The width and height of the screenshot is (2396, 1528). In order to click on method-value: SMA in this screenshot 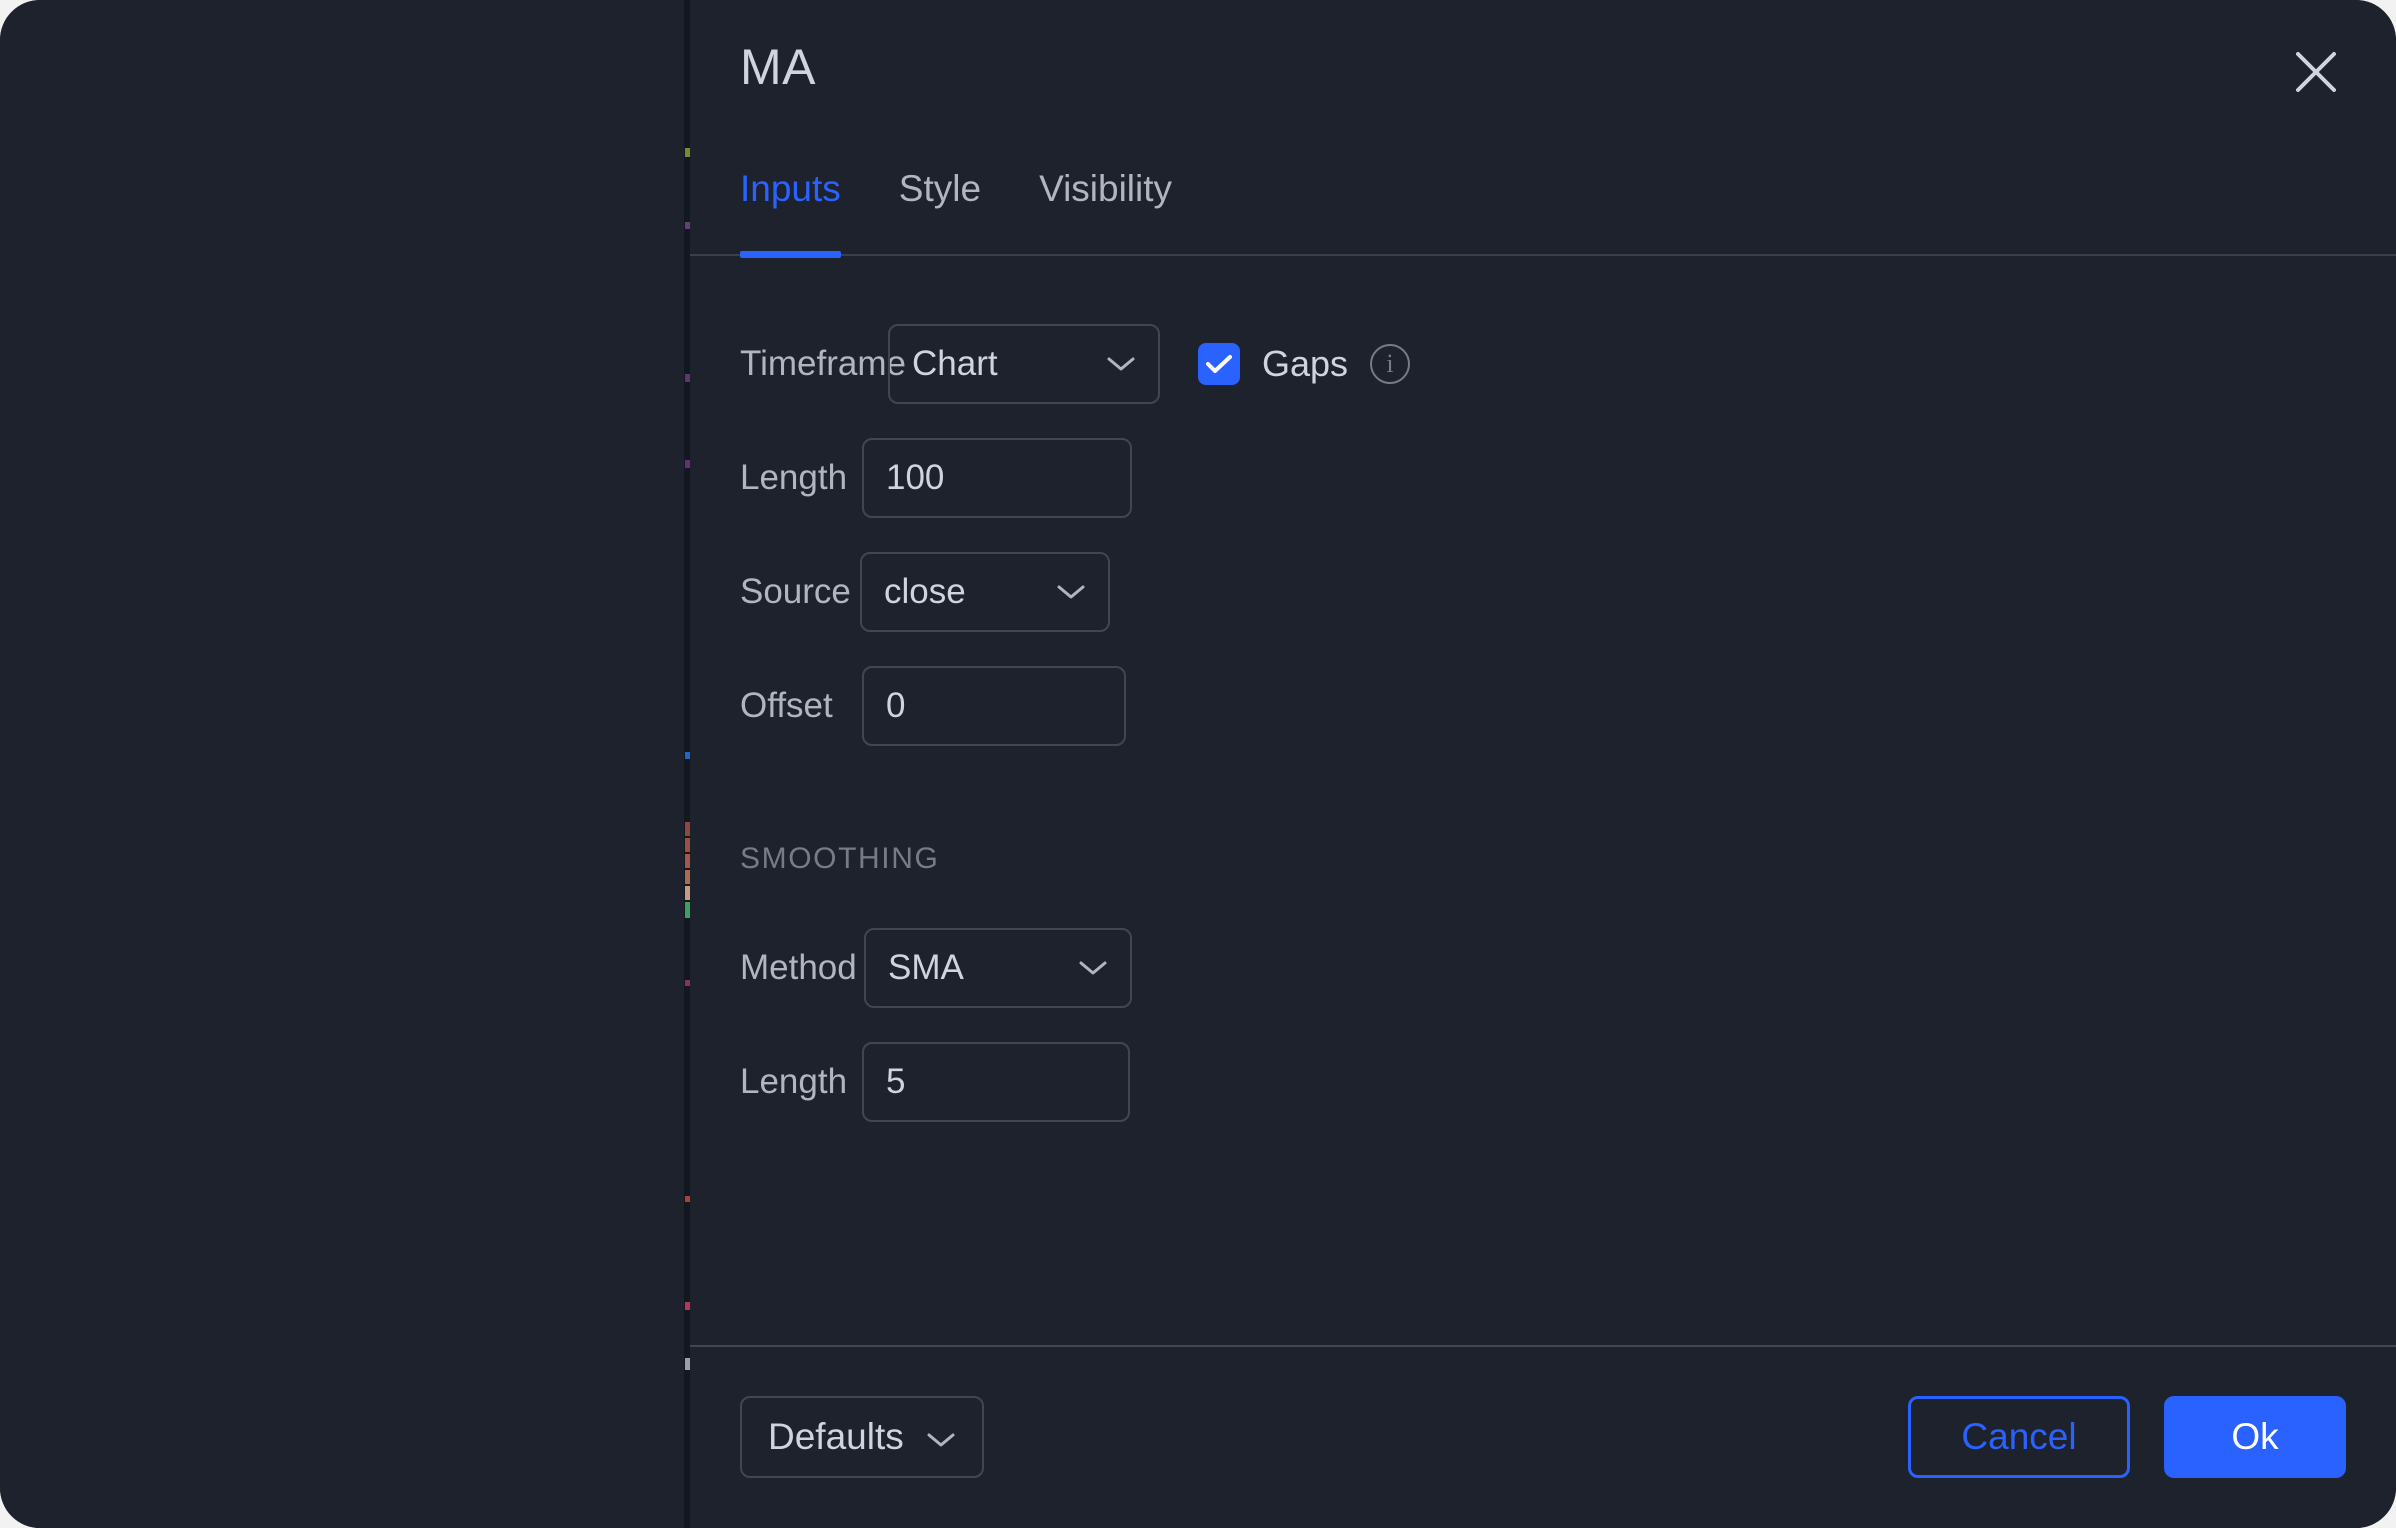, I will do `click(926, 967)`.